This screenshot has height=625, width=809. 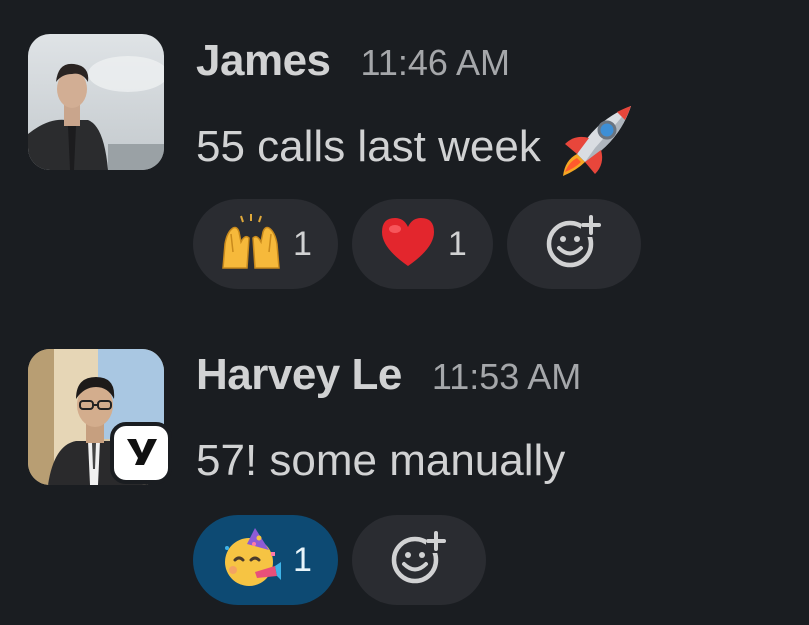 I want to click on message-text: 55 calls last week, so click(x=416, y=146).